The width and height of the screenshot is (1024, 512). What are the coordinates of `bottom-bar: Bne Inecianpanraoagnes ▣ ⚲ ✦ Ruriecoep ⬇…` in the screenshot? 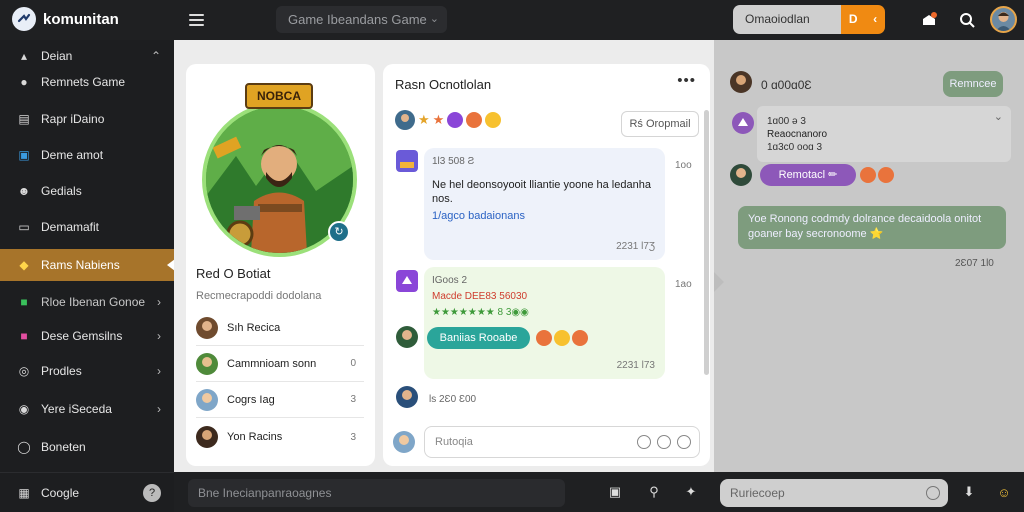 It's located at (599, 492).